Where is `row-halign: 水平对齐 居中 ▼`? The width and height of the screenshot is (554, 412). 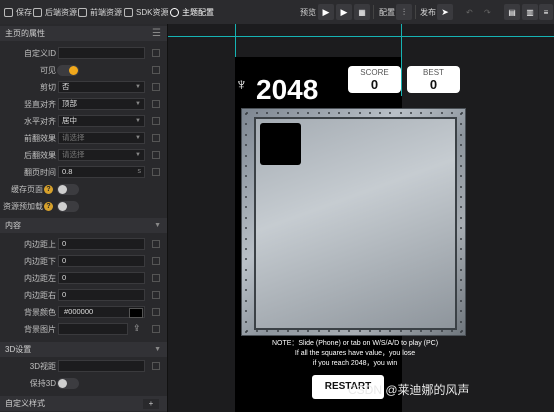
row-halign: 水平对齐 居中 ▼ is located at coordinates (83, 121).